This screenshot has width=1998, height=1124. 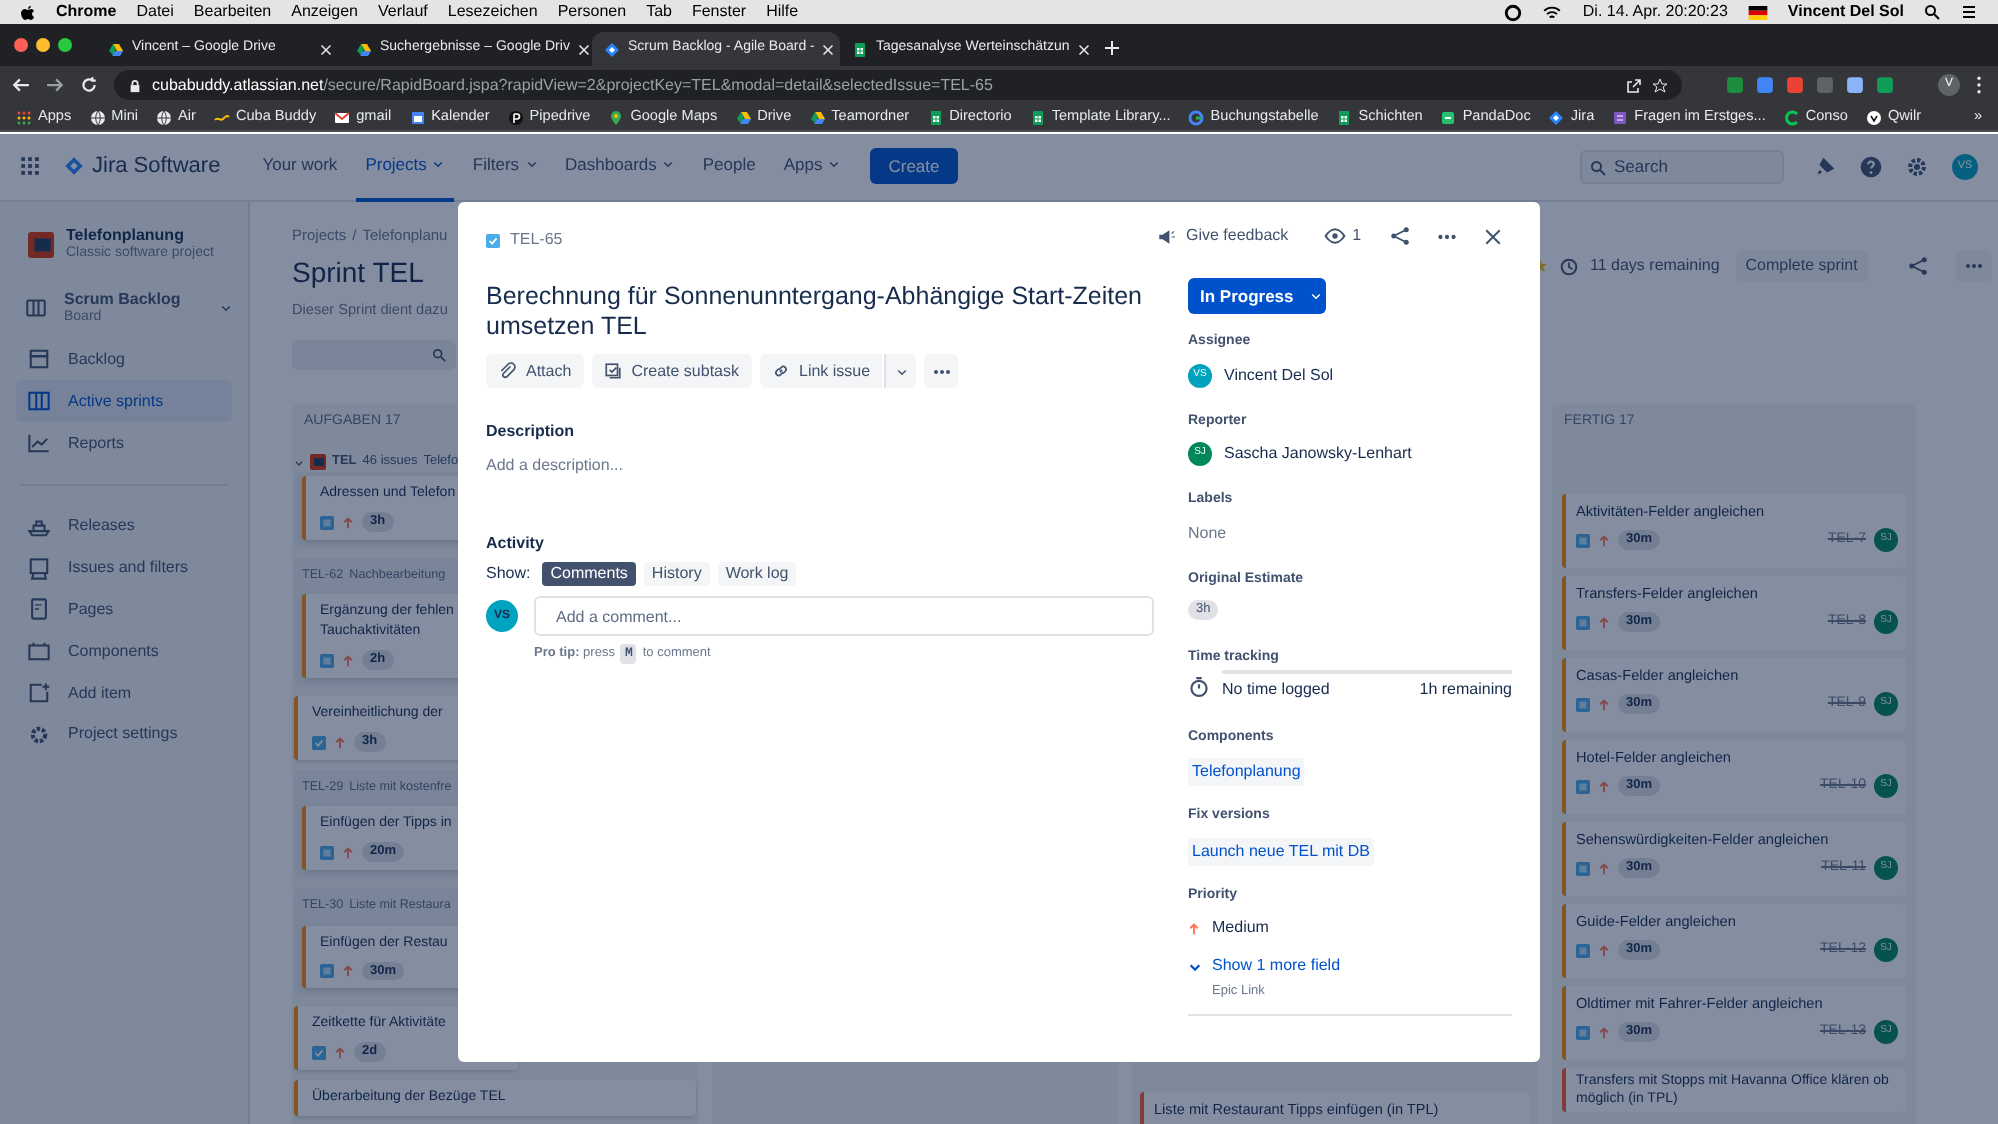 I want to click on field-value: Medium, so click(x=1240, y=928).